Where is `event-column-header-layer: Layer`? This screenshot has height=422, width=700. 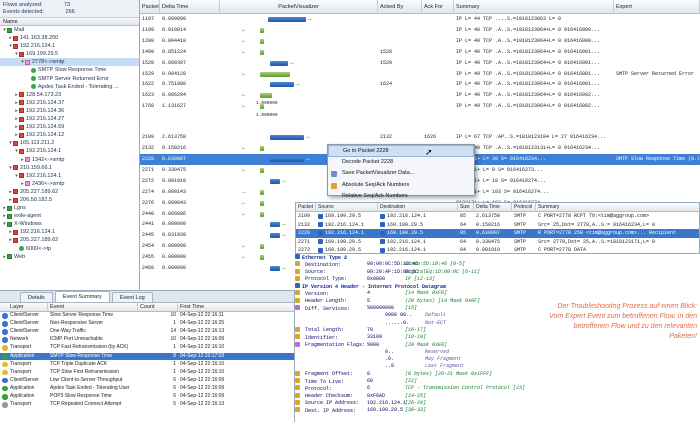
event-column-header-layer: Layer is located at coordinates (24, 307).